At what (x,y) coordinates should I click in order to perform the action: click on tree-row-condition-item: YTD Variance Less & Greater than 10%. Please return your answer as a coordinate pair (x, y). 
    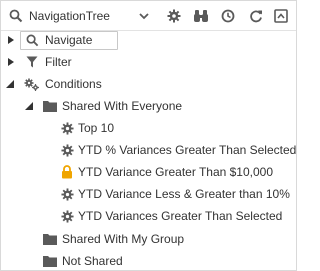
    Looking at the image, I should click on (148, 194).